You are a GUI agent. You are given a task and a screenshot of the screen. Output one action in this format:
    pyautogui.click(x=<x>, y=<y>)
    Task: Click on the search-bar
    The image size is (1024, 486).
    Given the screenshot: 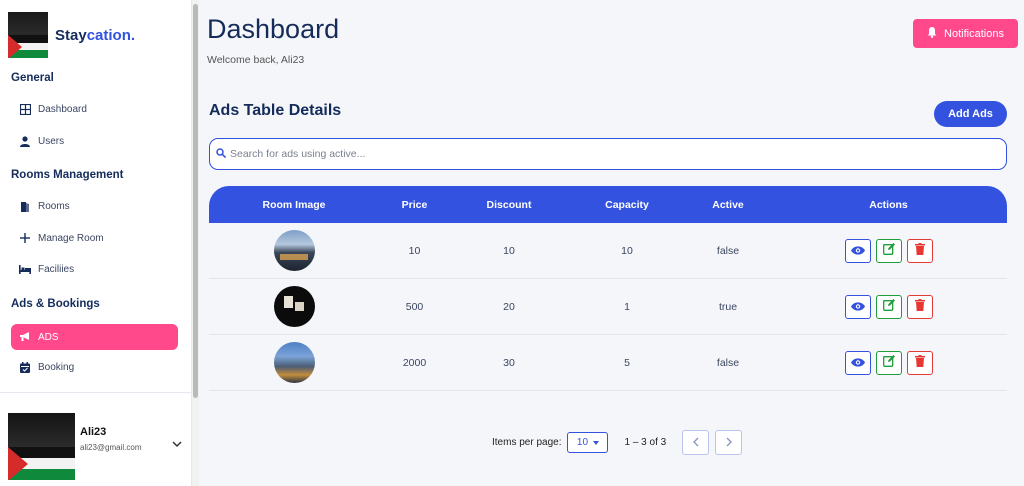 What is the action you would take?
    pyautogui.click(x=608, y=154)
    